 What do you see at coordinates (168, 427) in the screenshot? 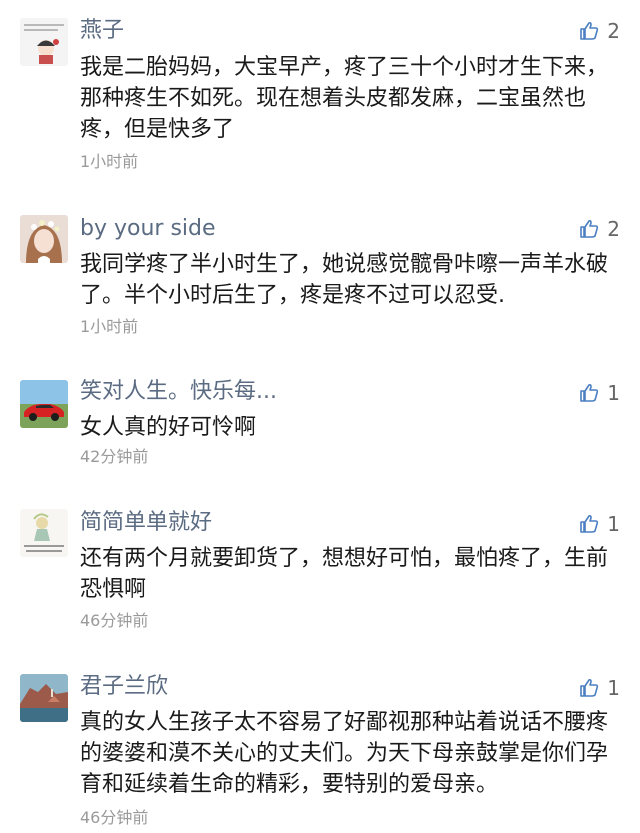
I see `comment-text: 女人真的好可怜啊` at bounding box center [168, 427].